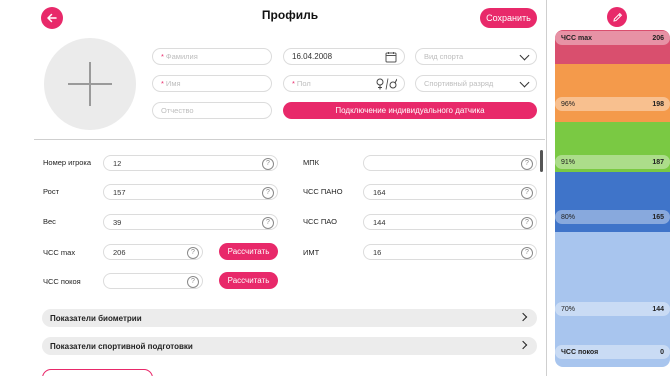 The width and height of the screenshot is (670, 376). I want to click on edit-button, so click(617, 17).